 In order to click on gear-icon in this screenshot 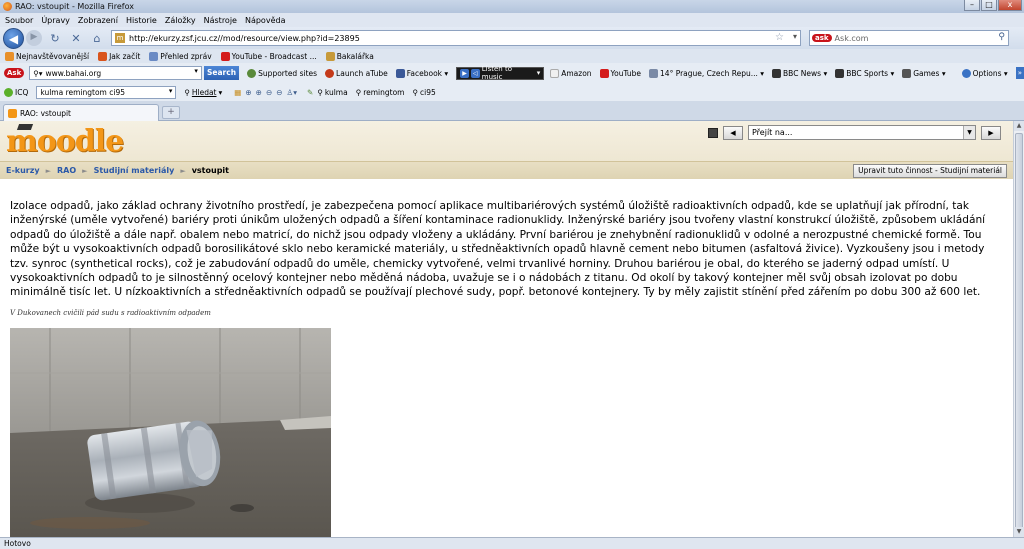, I will do `click(966, 73)`.